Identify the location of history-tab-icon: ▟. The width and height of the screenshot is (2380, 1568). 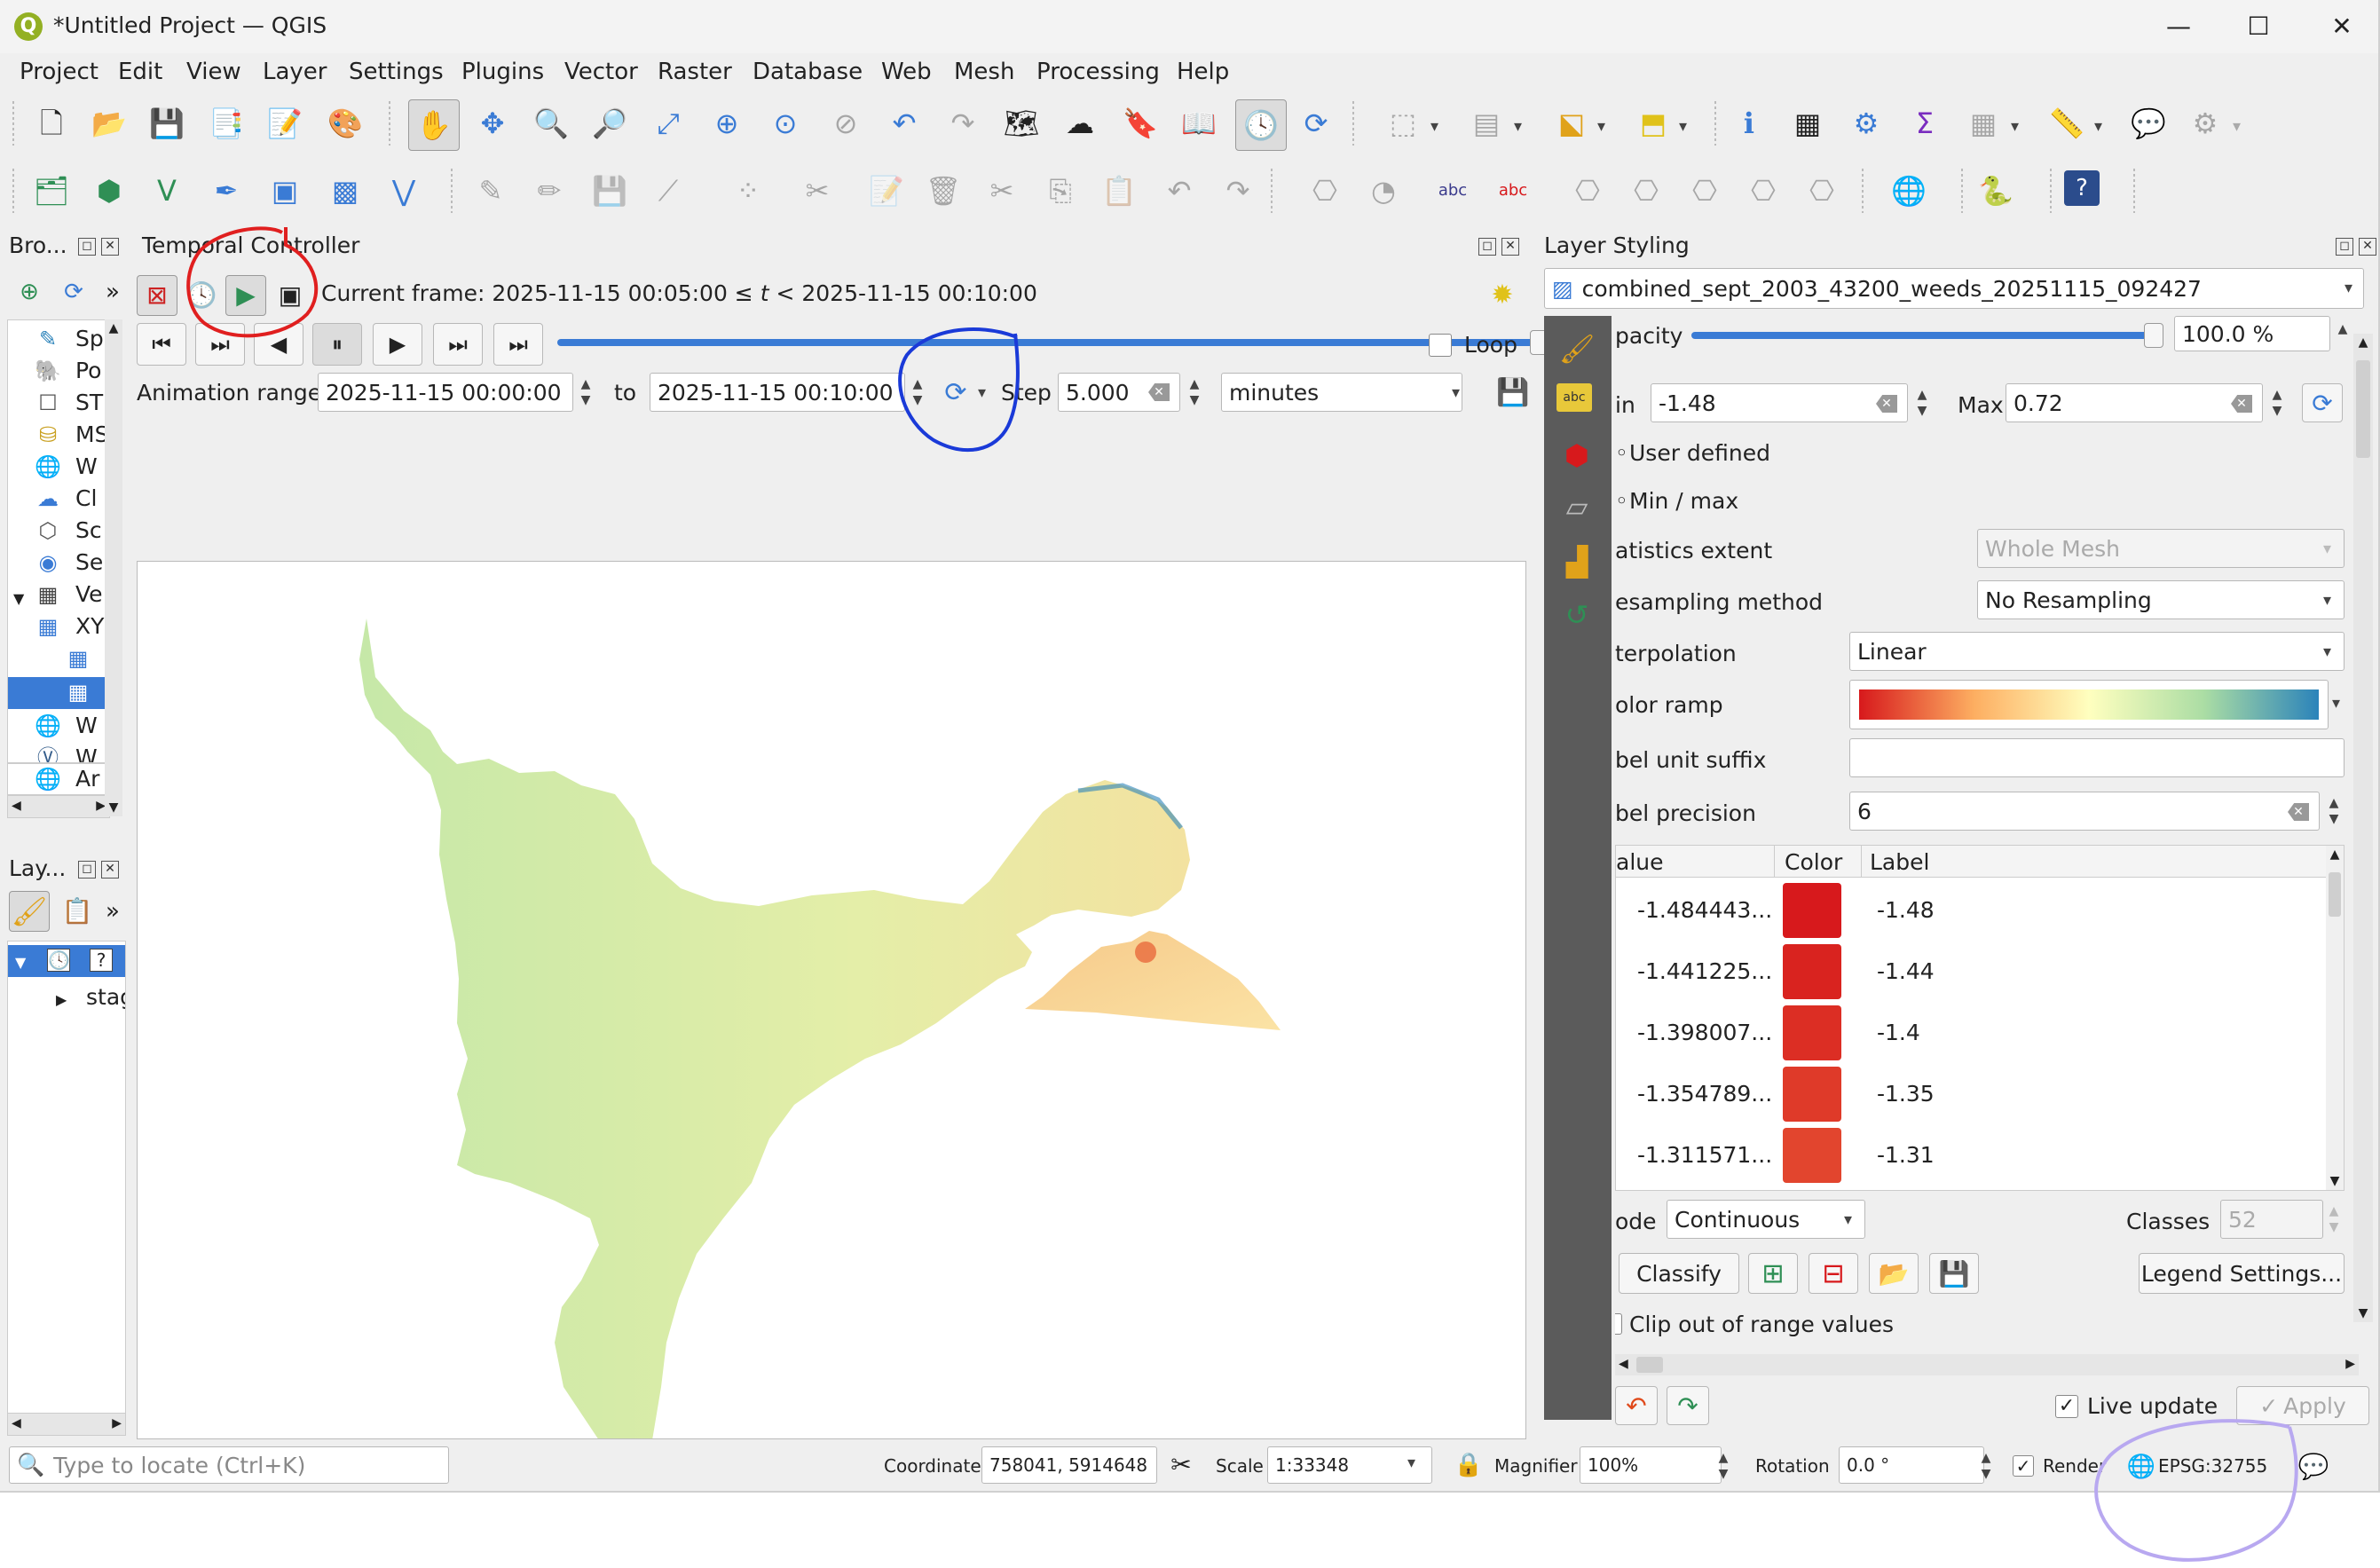
(1576, 561).